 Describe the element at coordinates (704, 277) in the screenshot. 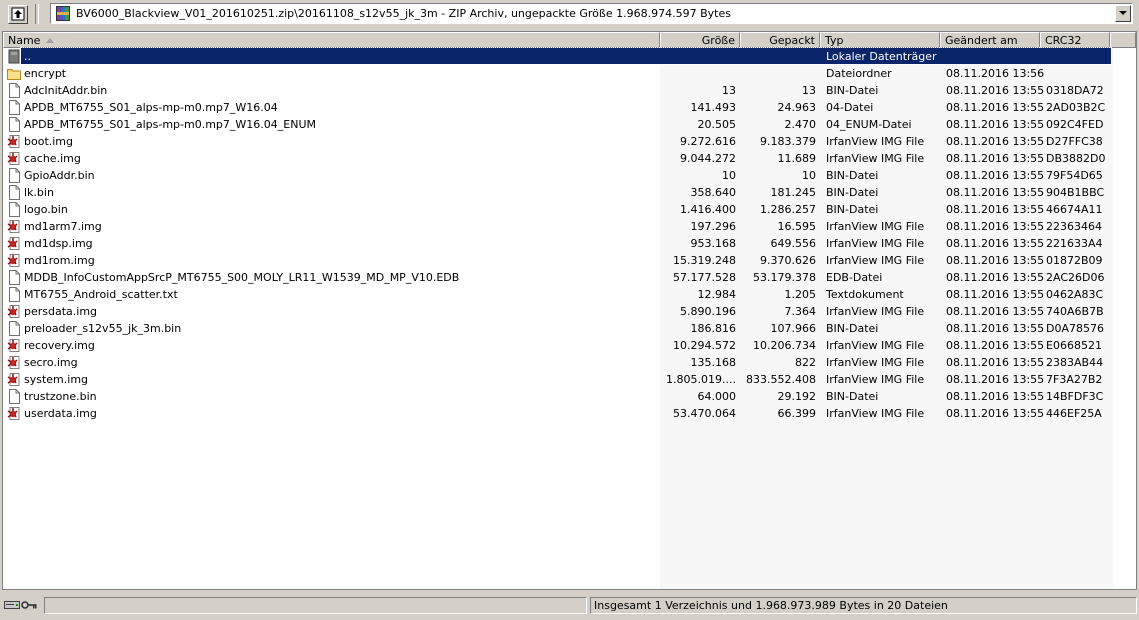

I see `cell-size: 57.177.528` at that location.